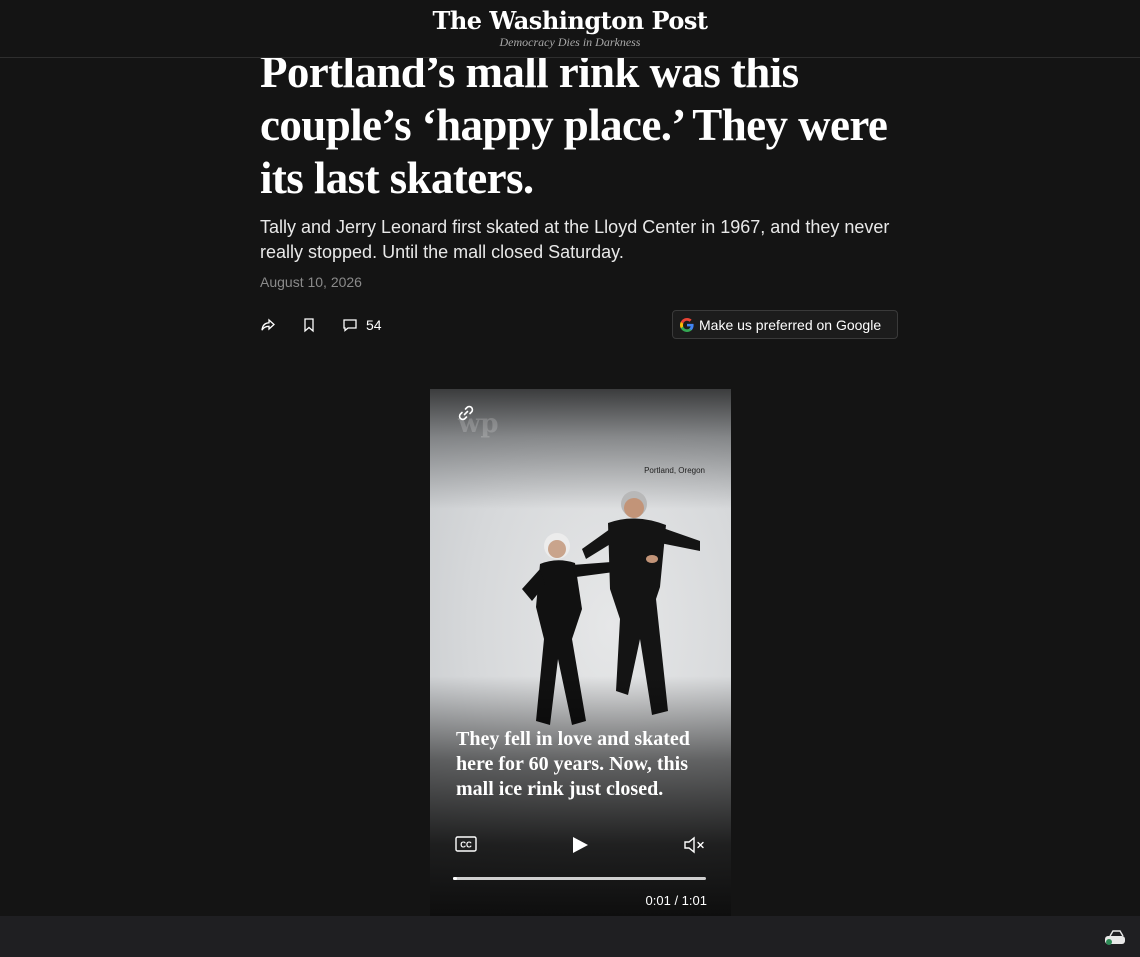  Describe the element at coordinates (695, 845) in the screenshot. I see `muted-speaker-icon` at that location.